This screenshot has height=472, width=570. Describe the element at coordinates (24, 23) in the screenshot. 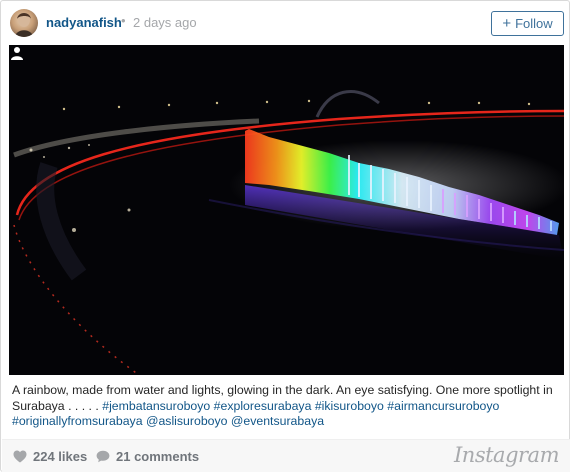

I see `avatar` at that location.